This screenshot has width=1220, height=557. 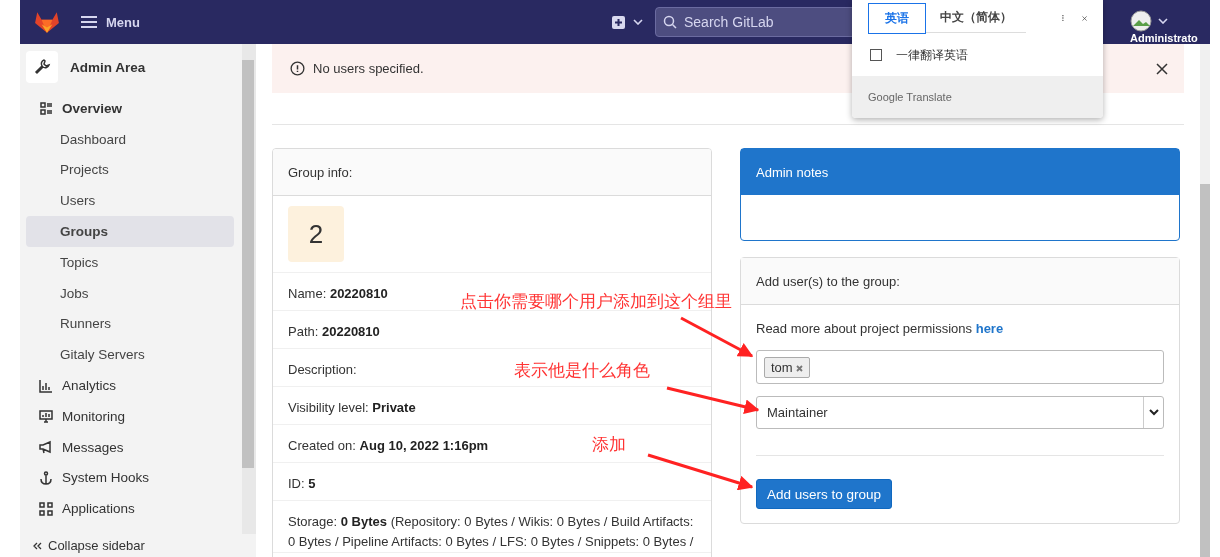 What do you see at coordinates (130, 385) in the screenshot?
I see `sidebar-item: Analytics` at bounding box center [130, 385].